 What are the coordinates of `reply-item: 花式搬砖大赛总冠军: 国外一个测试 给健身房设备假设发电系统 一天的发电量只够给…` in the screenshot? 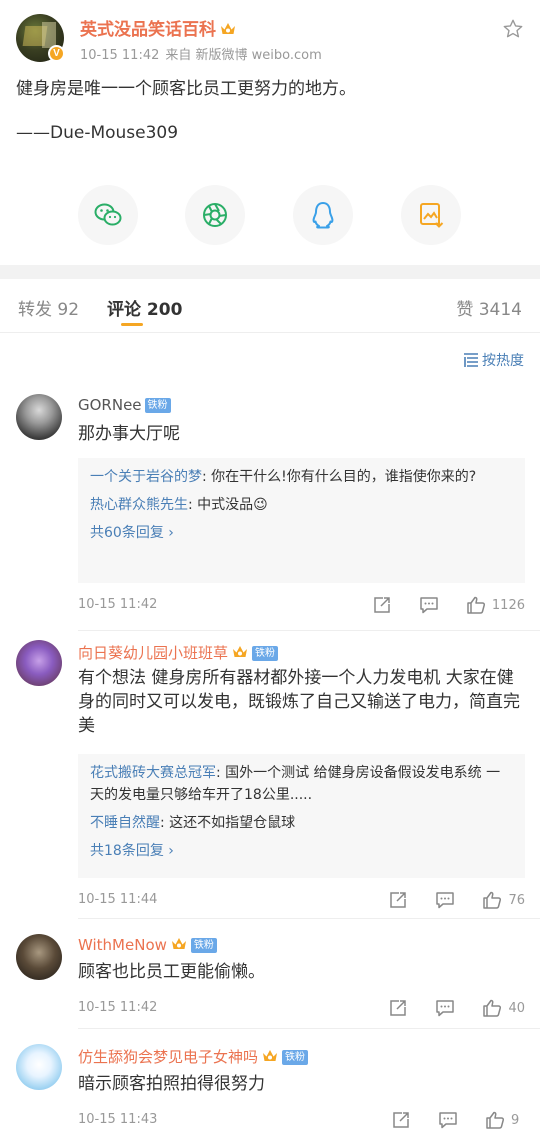 It's located at (301, 784).